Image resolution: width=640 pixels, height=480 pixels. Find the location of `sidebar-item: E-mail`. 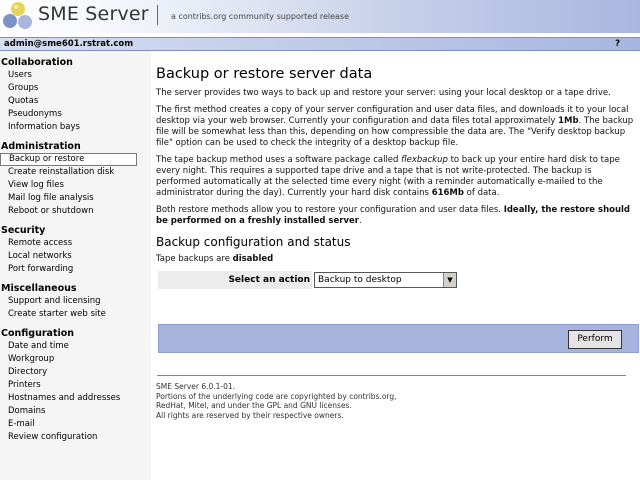

sidebar-item: E-mail is located at coordinates (75, 424).